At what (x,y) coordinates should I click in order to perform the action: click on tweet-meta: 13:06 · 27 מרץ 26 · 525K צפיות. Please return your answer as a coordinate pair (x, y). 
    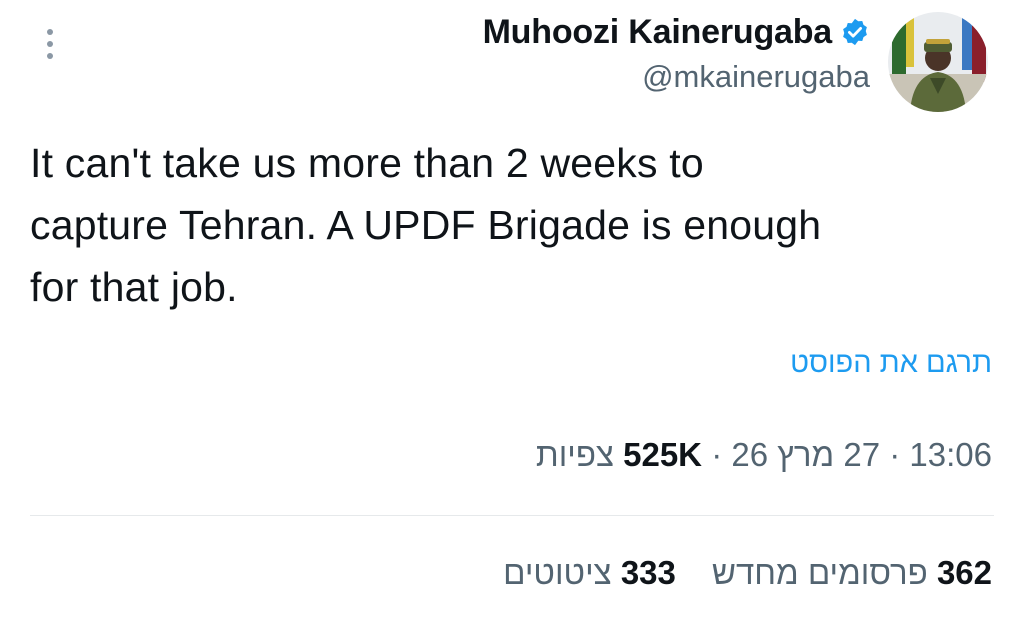
    Looking at the image, I should click on (764, 455).